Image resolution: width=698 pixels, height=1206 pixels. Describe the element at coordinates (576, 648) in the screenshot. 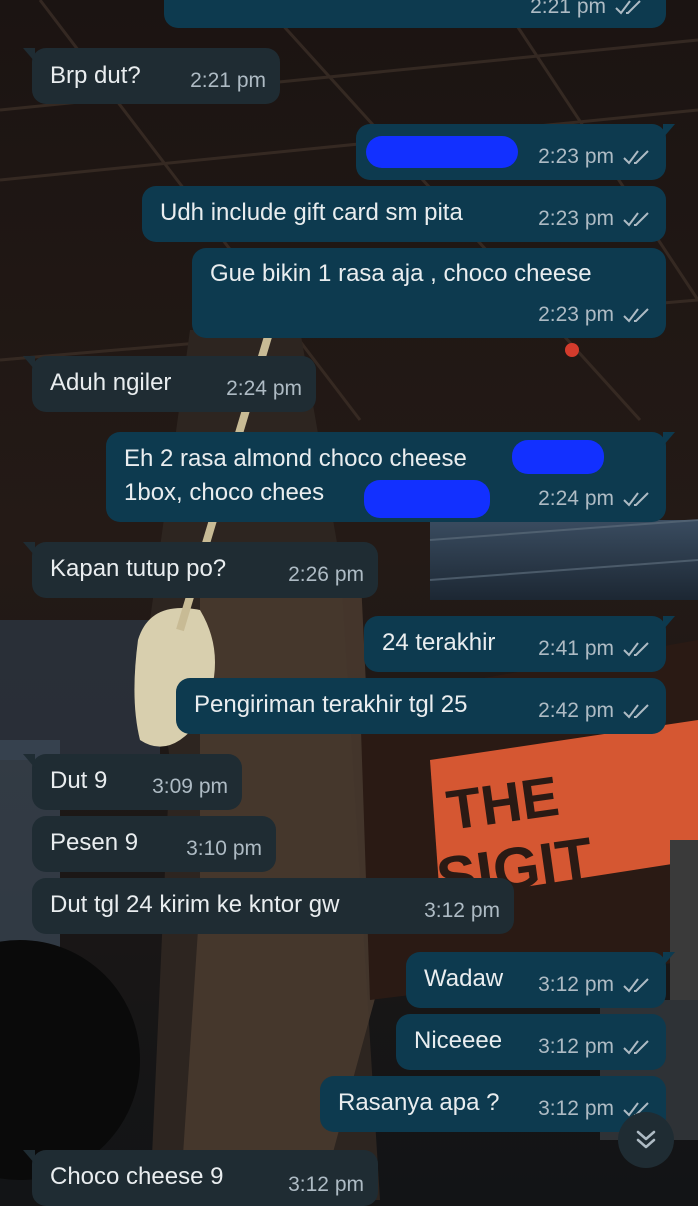

I see `message-time: 2:41 pm` at that location.